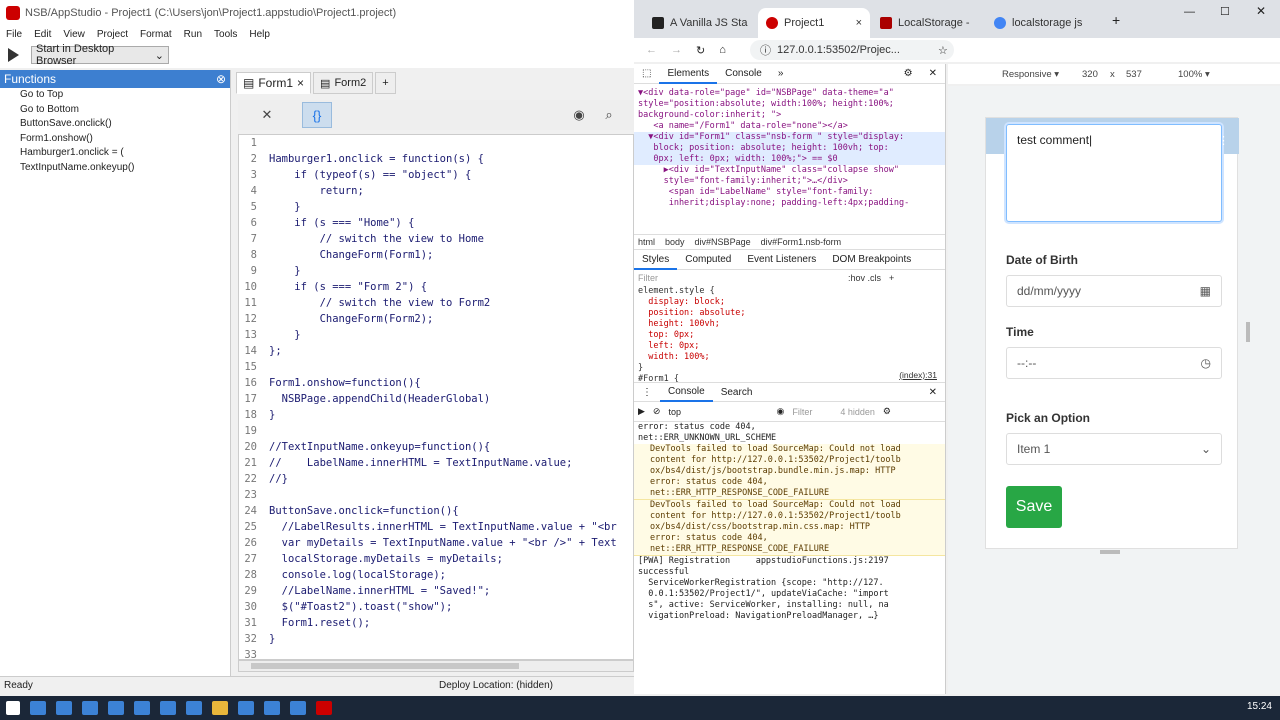 The image size is (1280, 720). I want to click on minimize-icon: —, so click(1189, 12).